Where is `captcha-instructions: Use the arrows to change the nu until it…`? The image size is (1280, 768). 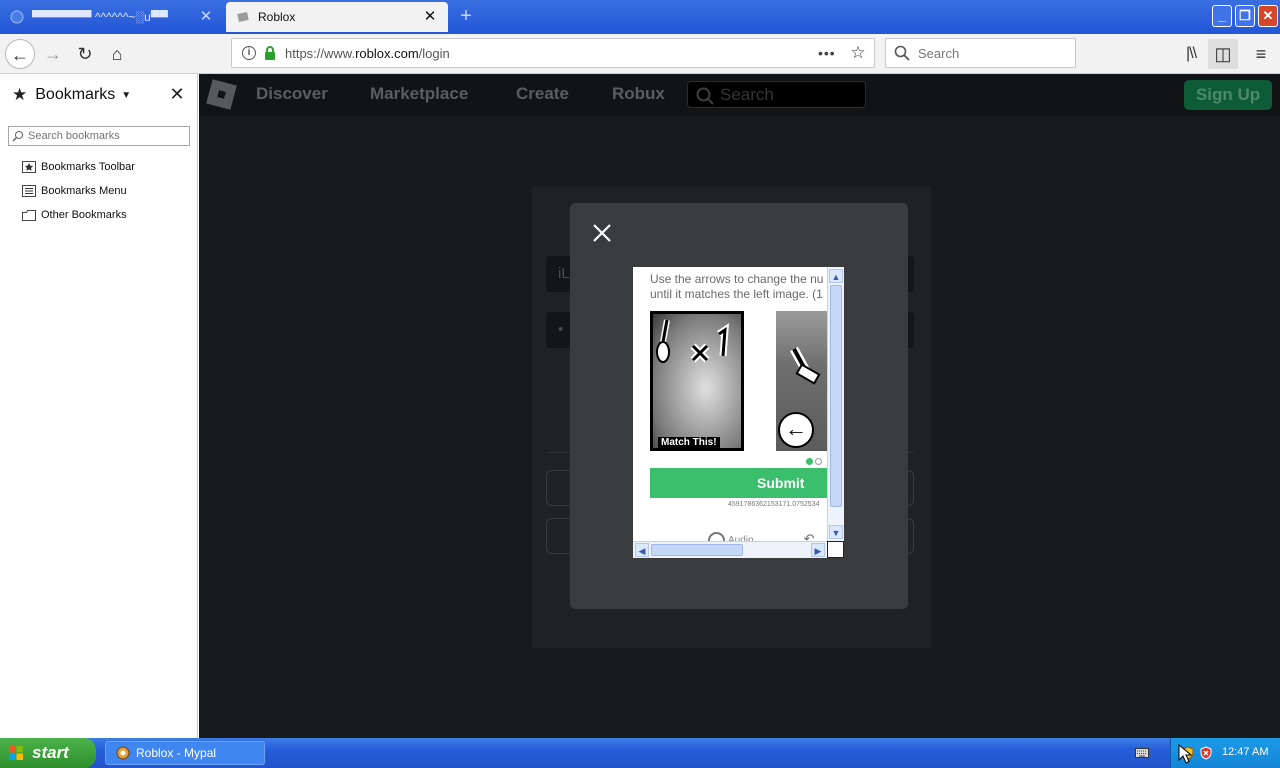 captcha-instructions: Use the arrows to change the nu until it… is located at coordinates (737, 286).